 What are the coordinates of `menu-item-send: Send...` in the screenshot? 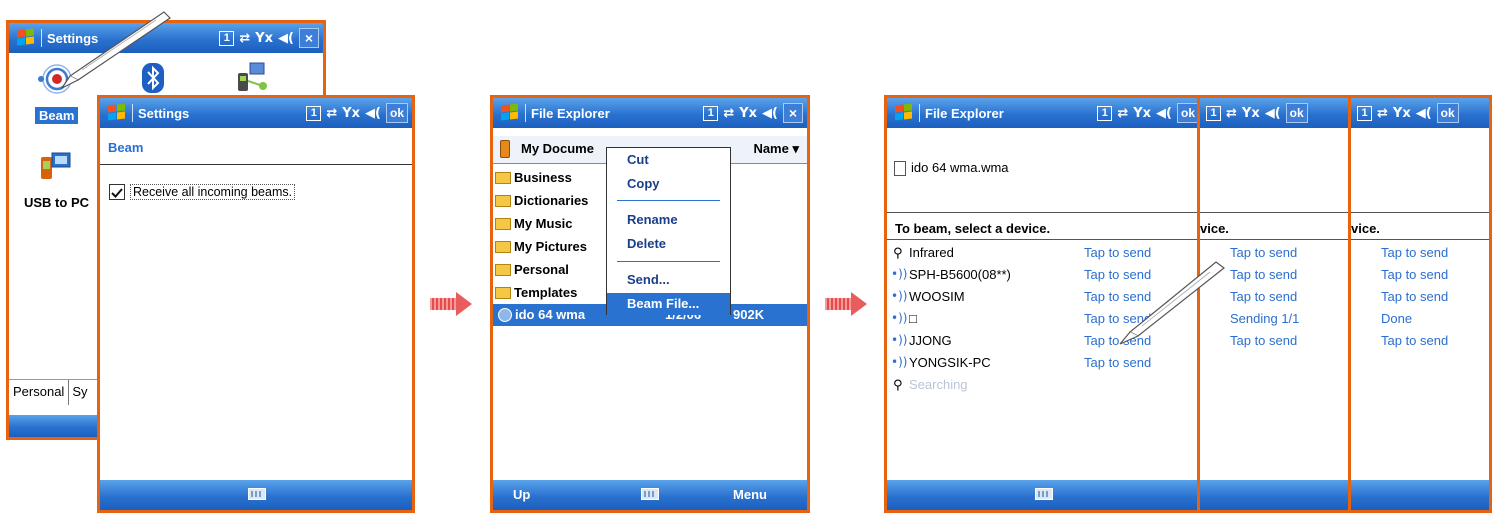 It's located at (648, 279).